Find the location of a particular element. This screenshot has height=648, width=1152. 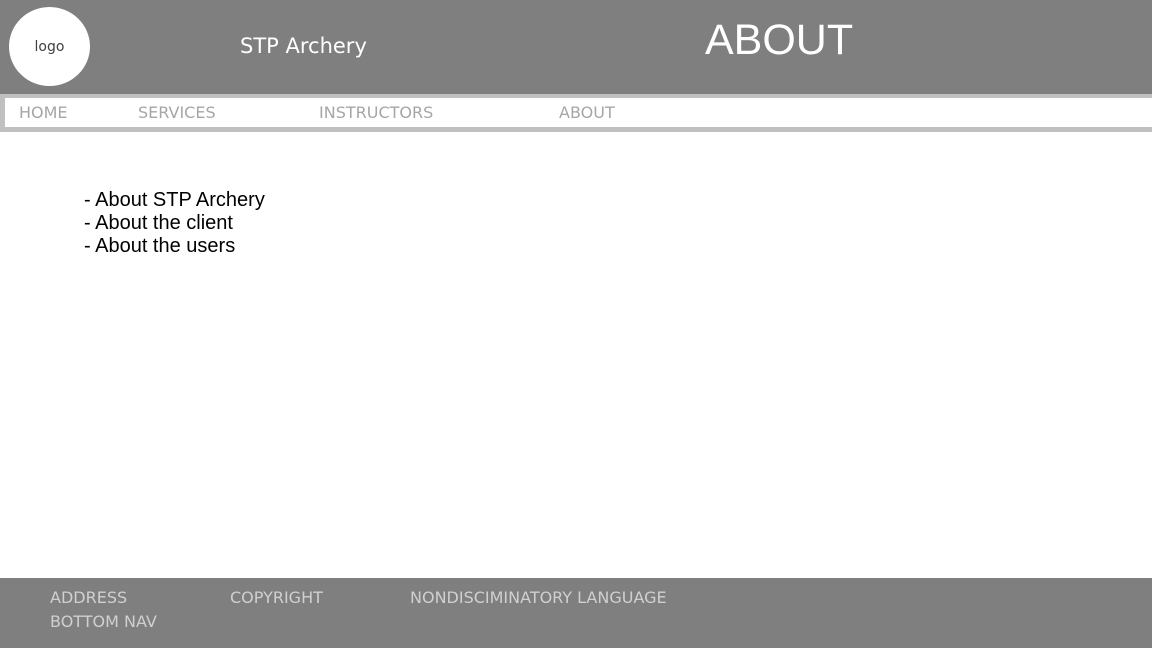

site-name: STP Archery is located at coordinates (303, 46).